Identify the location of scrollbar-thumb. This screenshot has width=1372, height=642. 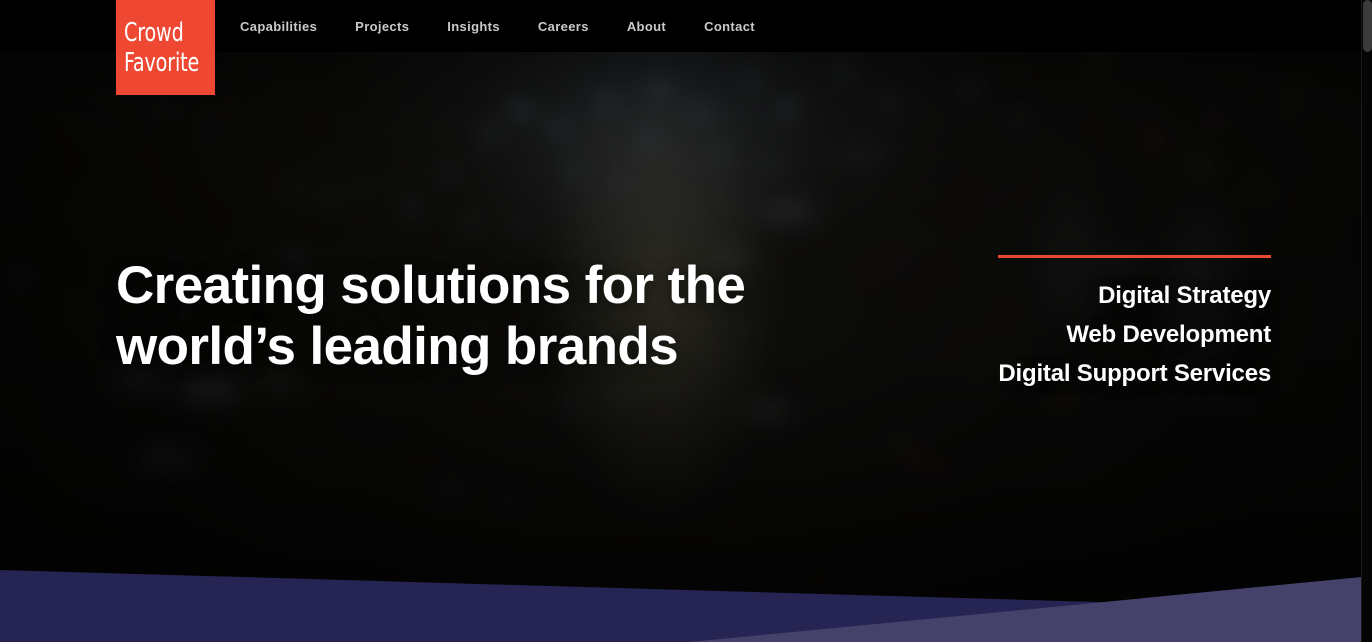
(1367, 26).